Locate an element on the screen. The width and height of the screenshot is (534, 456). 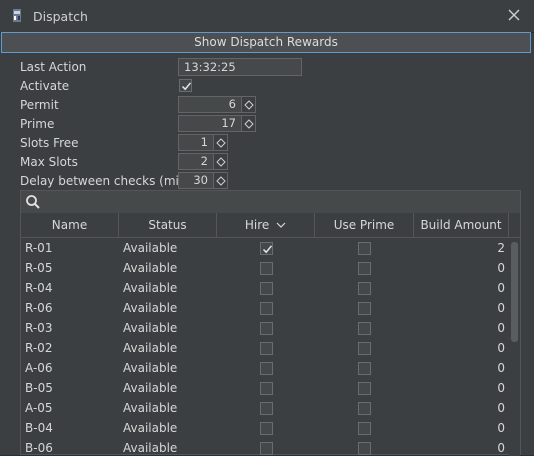
table-row: R-05 Available 0 is located at coordinates (265, 268).